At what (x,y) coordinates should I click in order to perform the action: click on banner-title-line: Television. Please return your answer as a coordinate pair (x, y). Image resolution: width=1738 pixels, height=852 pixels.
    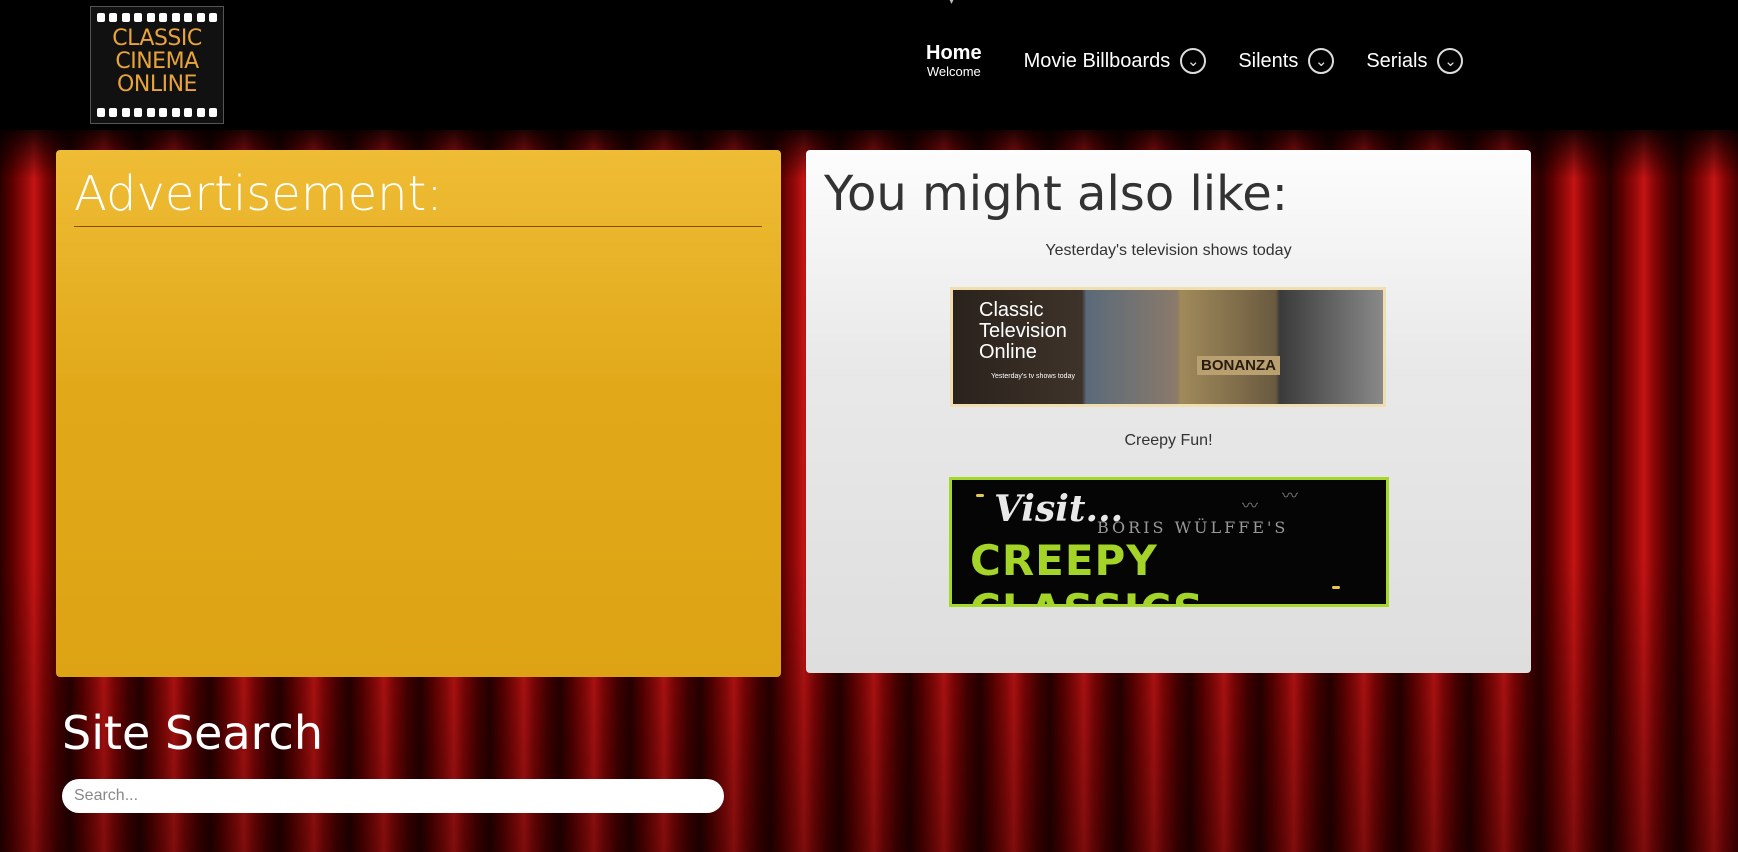
    Looking at the image, I should click on (1023, 331).